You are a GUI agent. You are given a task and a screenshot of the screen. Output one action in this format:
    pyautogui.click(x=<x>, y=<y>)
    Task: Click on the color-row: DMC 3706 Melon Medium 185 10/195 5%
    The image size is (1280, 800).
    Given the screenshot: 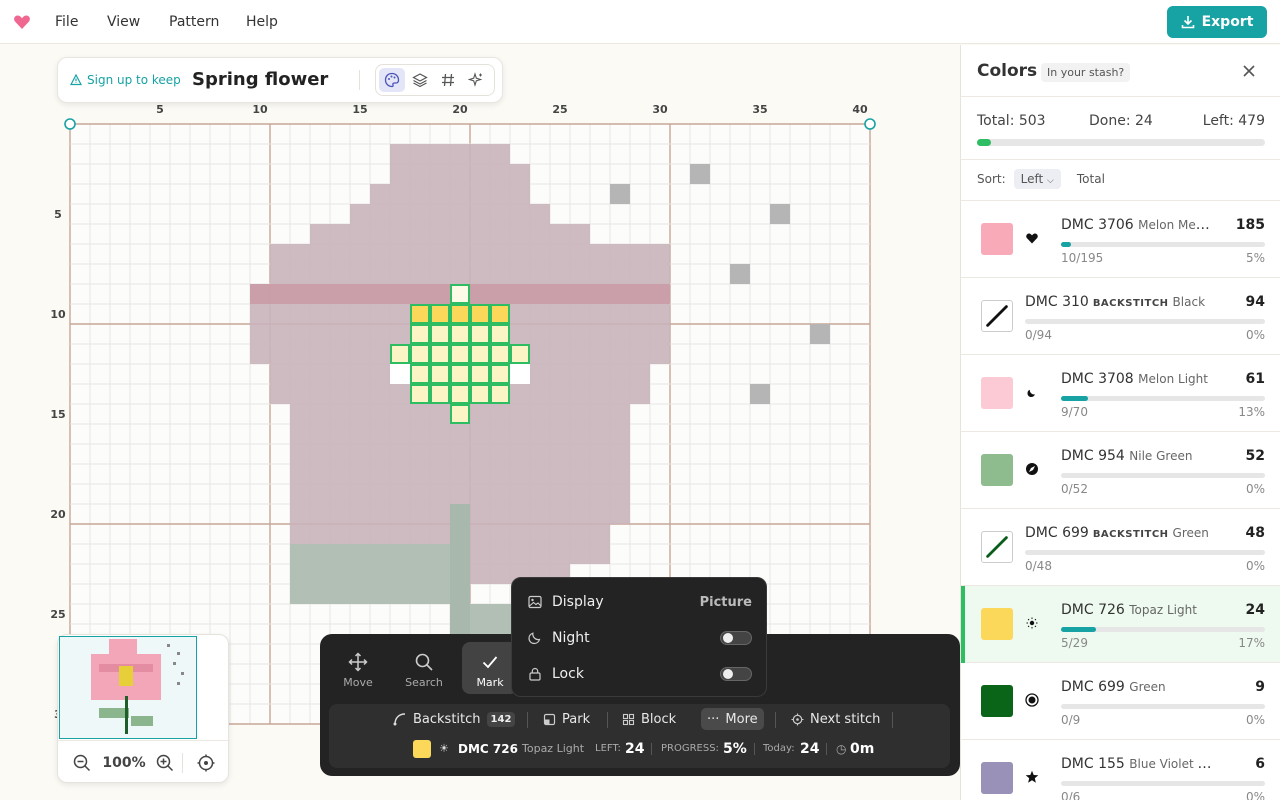 What is the action you would take?
    pyautogui.click(x=1120, y=239)
    